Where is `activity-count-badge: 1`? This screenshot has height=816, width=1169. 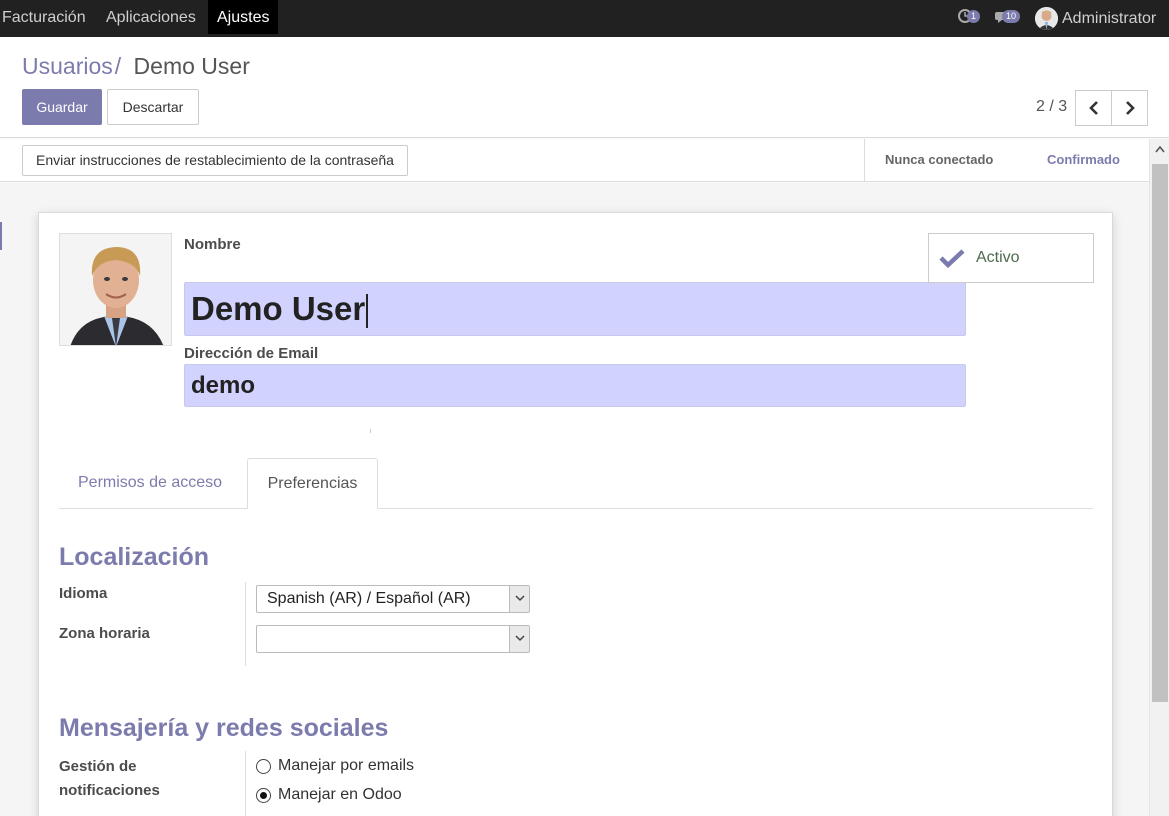
activity-count-badge: 1 is located at coordinates (974, 16).